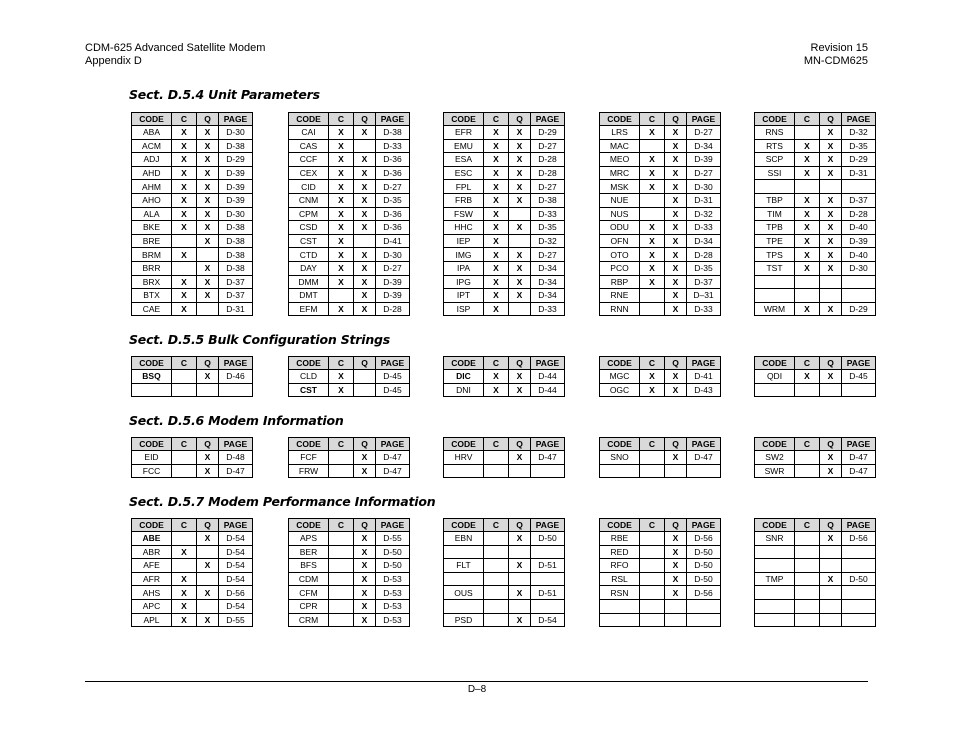  I want to click on page-cell: D-55, so click(392, 538).